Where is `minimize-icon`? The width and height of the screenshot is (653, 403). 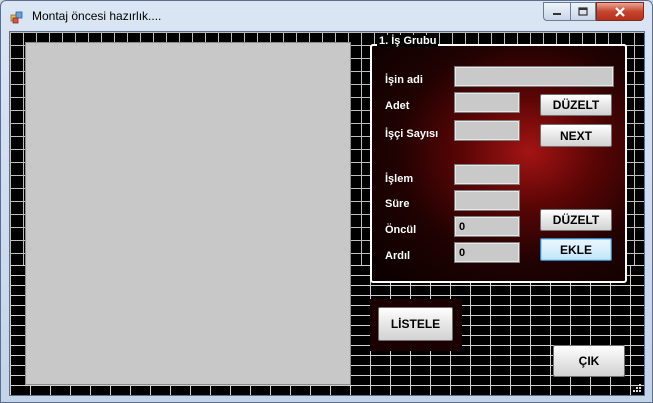
minimize-icon is located at coordinates (557, 13).